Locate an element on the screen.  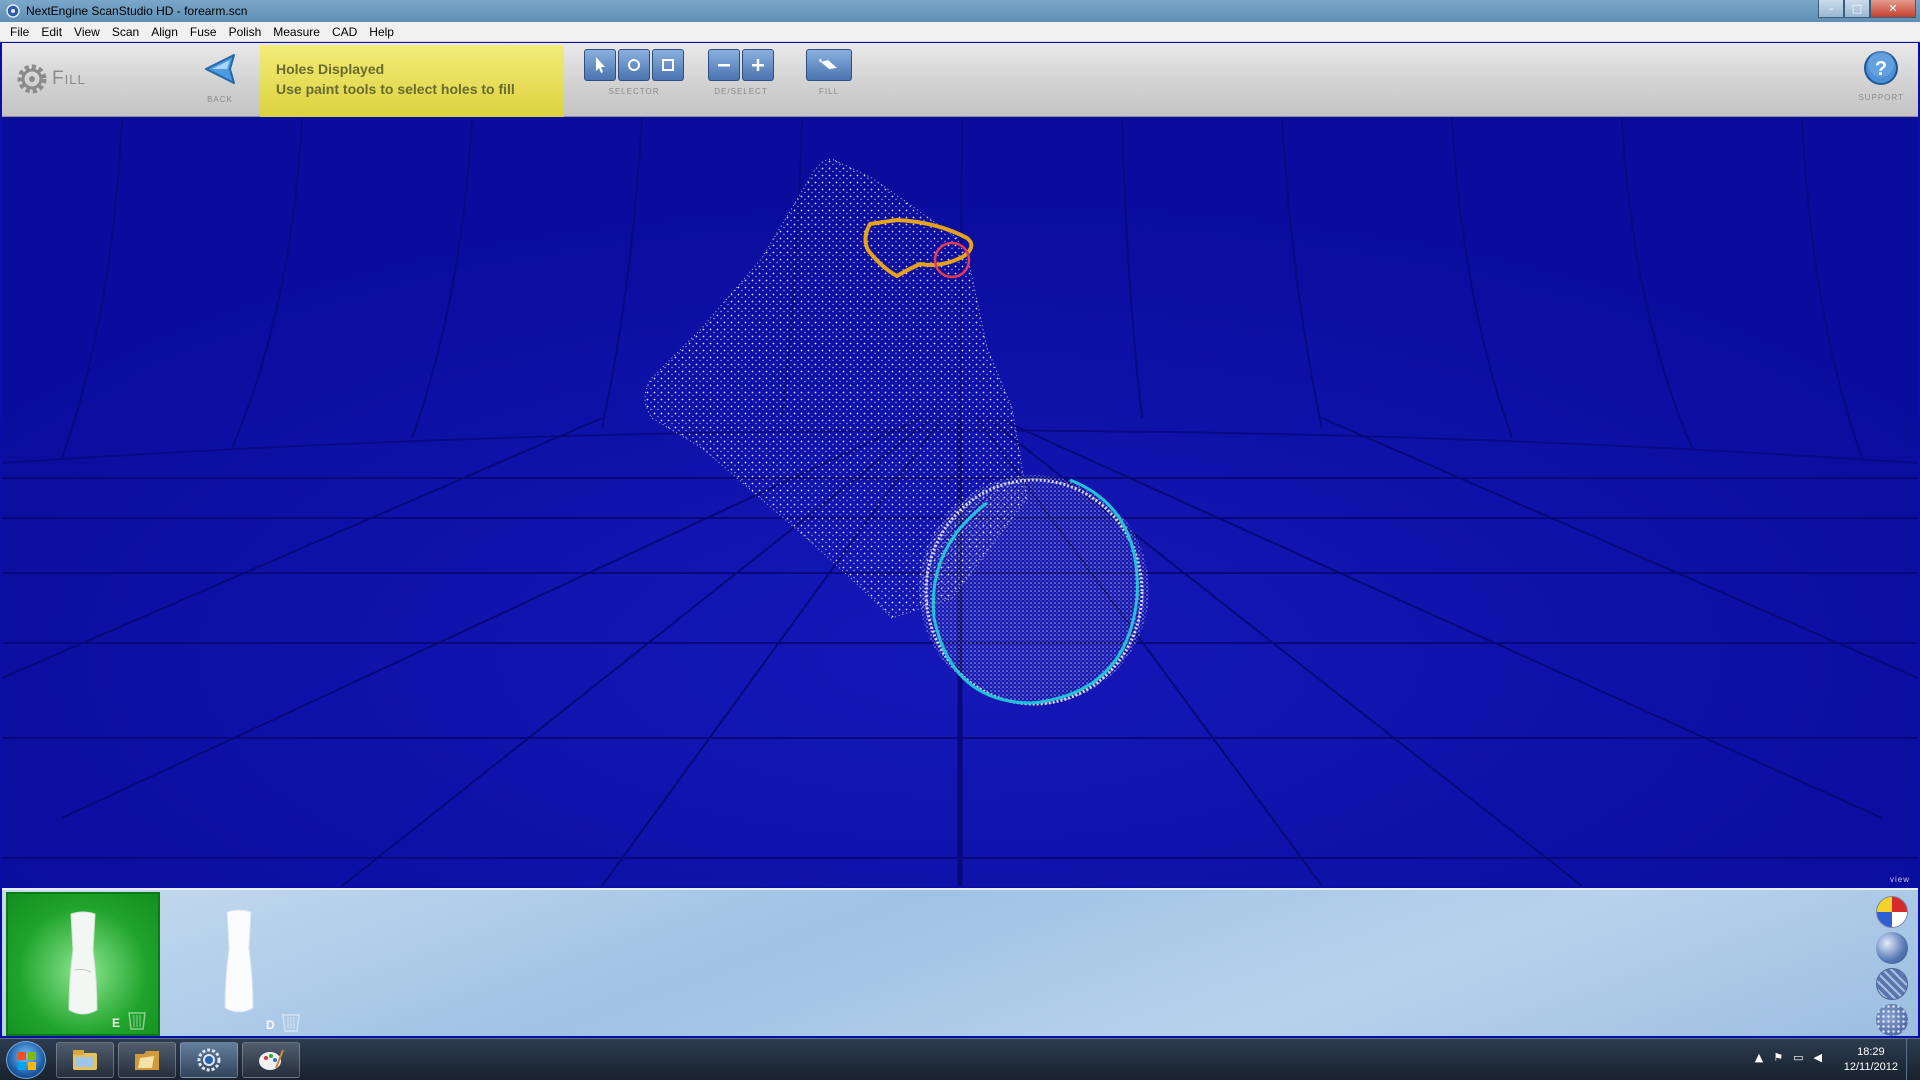
show-desktop-button is located at coordinates (1913, 1059).